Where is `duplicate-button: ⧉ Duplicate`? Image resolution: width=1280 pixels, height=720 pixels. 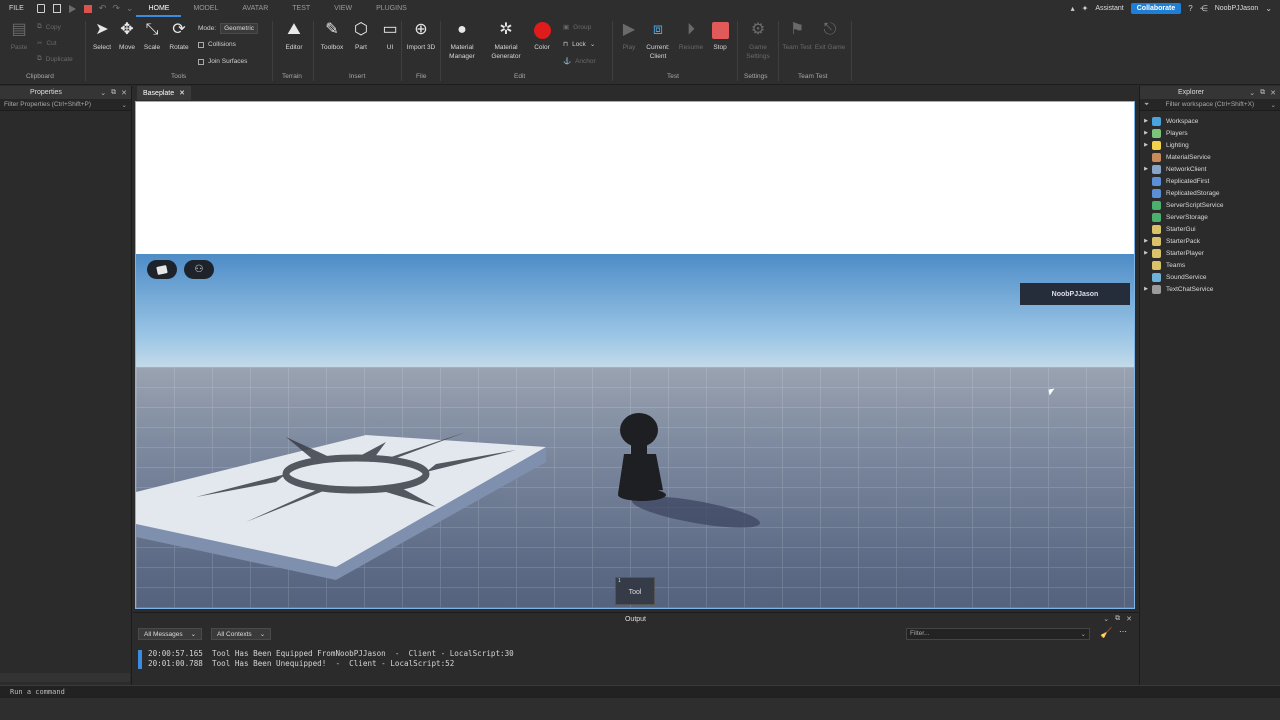
duplicate-button: ⧉ Duplicate is located at coordinates (55, 59).